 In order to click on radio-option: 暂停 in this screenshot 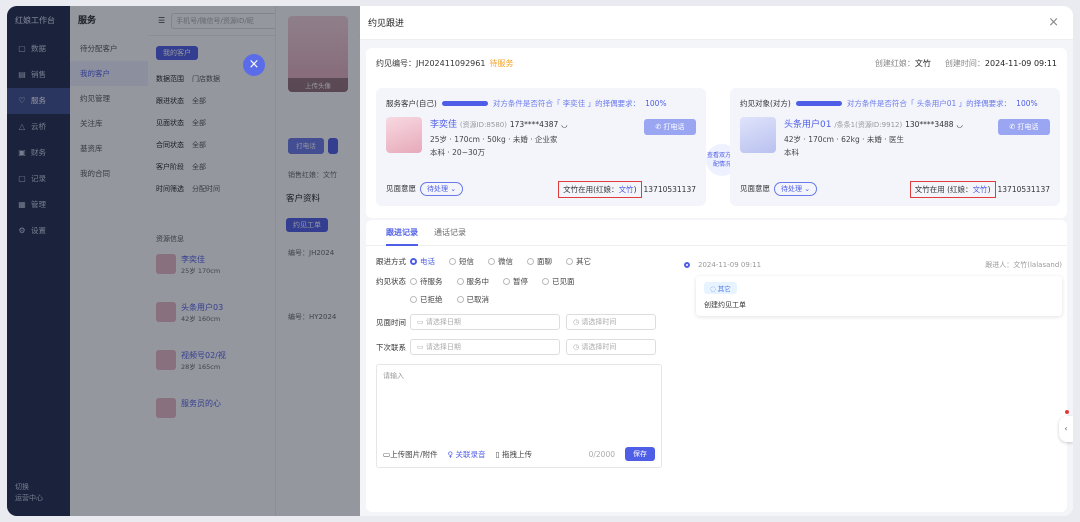, I will do `click(515, 281)`.